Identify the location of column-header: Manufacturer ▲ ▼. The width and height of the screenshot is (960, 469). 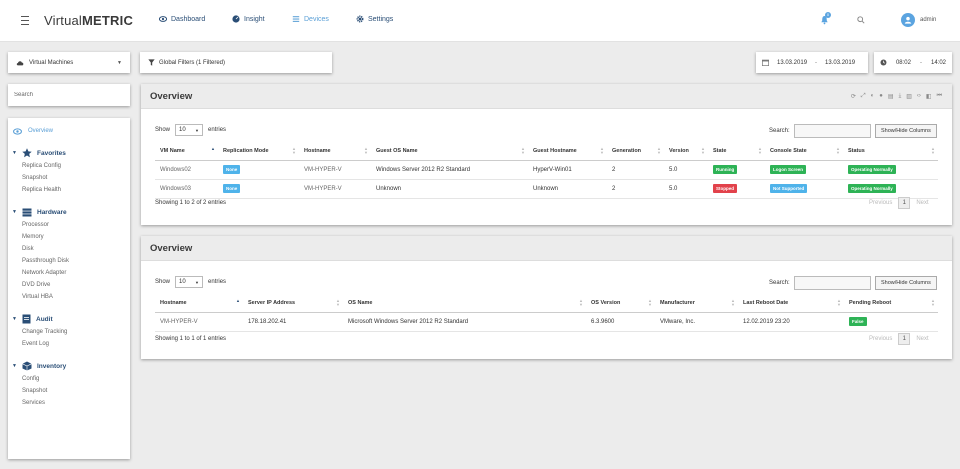
(696, 304).